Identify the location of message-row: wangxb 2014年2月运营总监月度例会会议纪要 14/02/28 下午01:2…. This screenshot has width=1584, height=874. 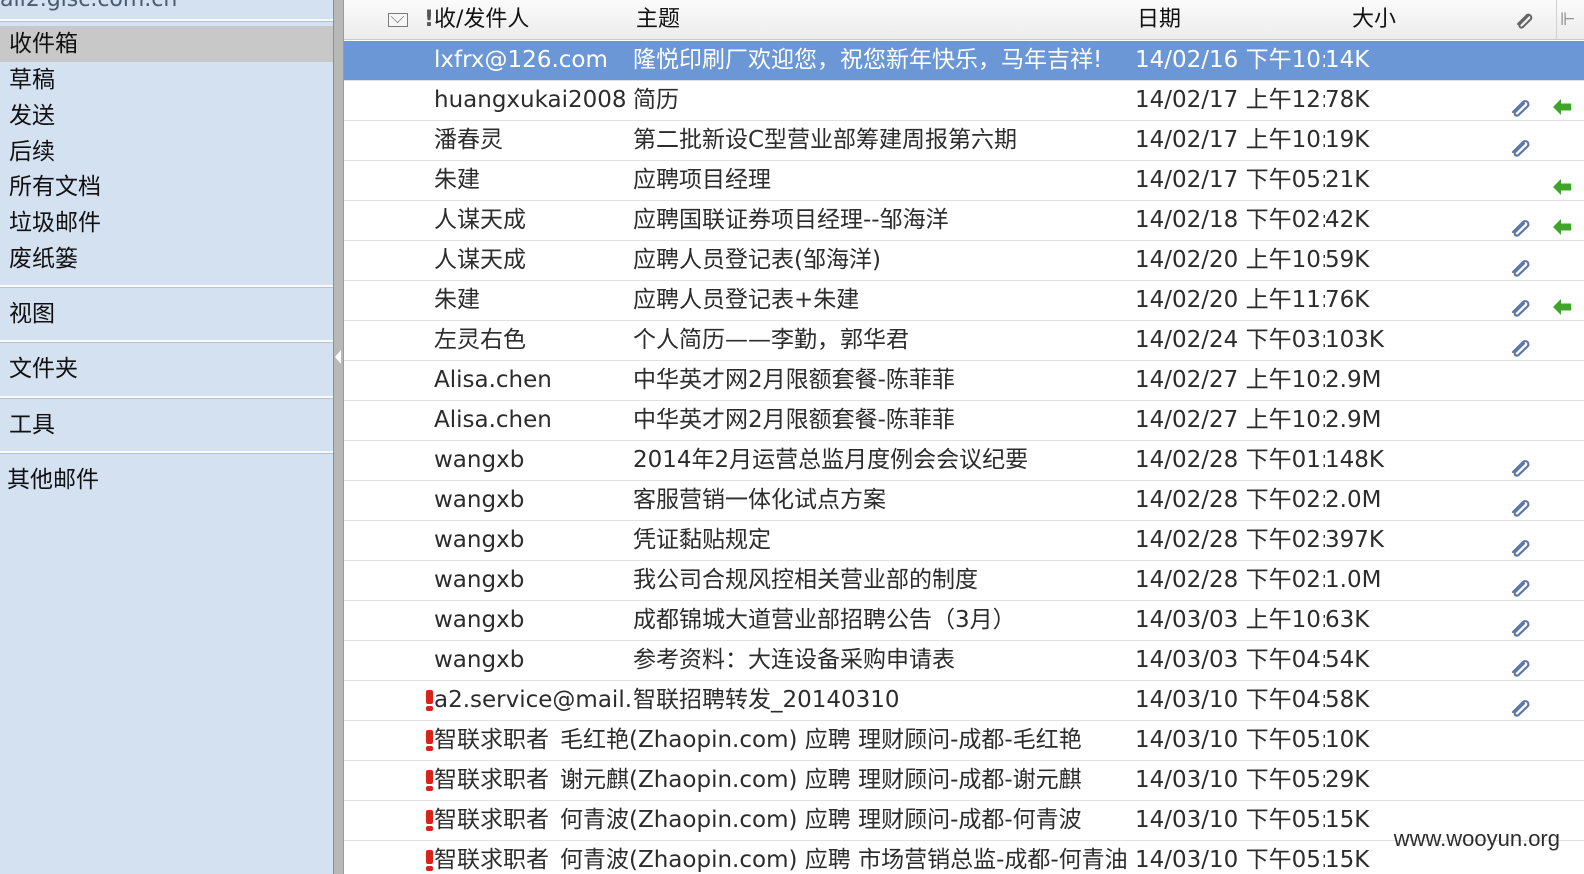
(964, 461).